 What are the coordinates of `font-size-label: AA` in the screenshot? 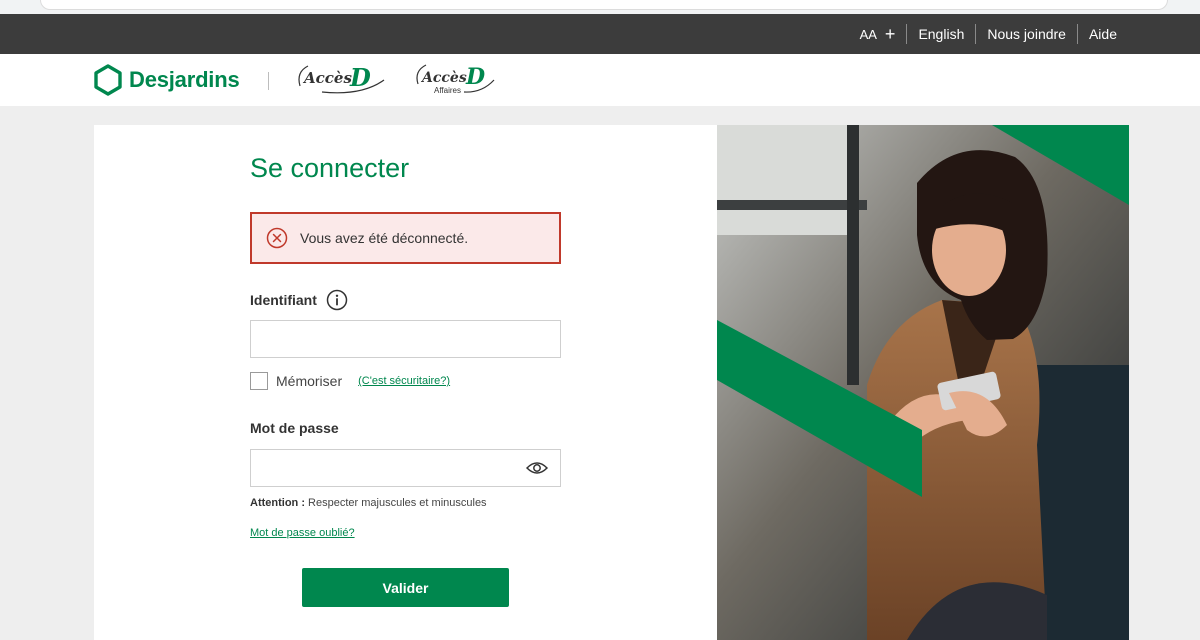 It's located at (868, 34).